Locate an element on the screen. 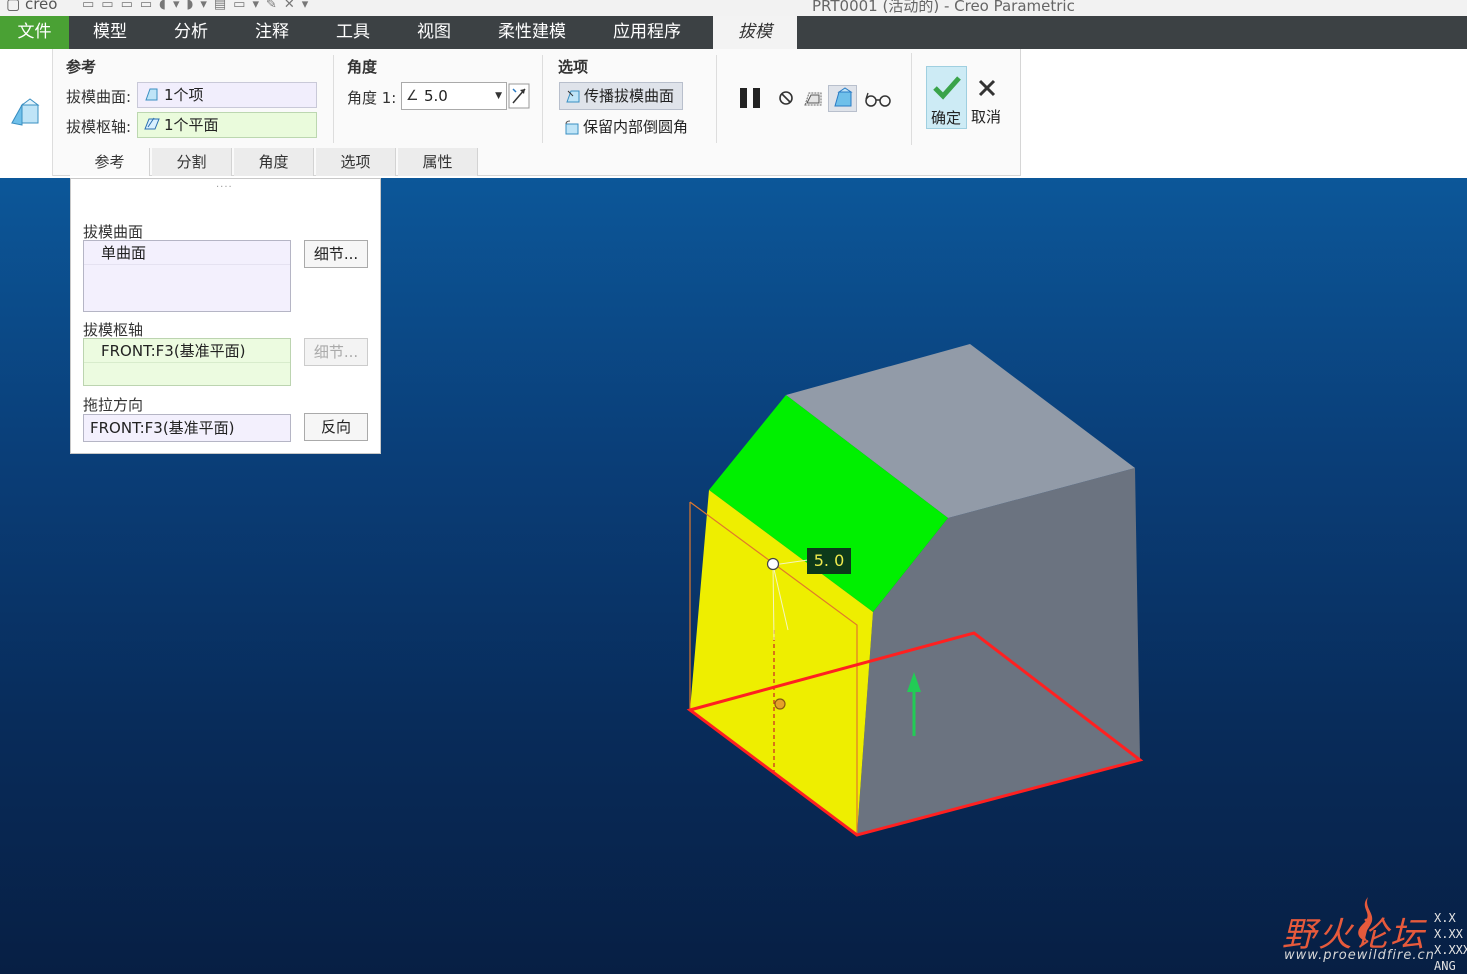  menu-annotate: 注释 is located at coordinates (272, 32).